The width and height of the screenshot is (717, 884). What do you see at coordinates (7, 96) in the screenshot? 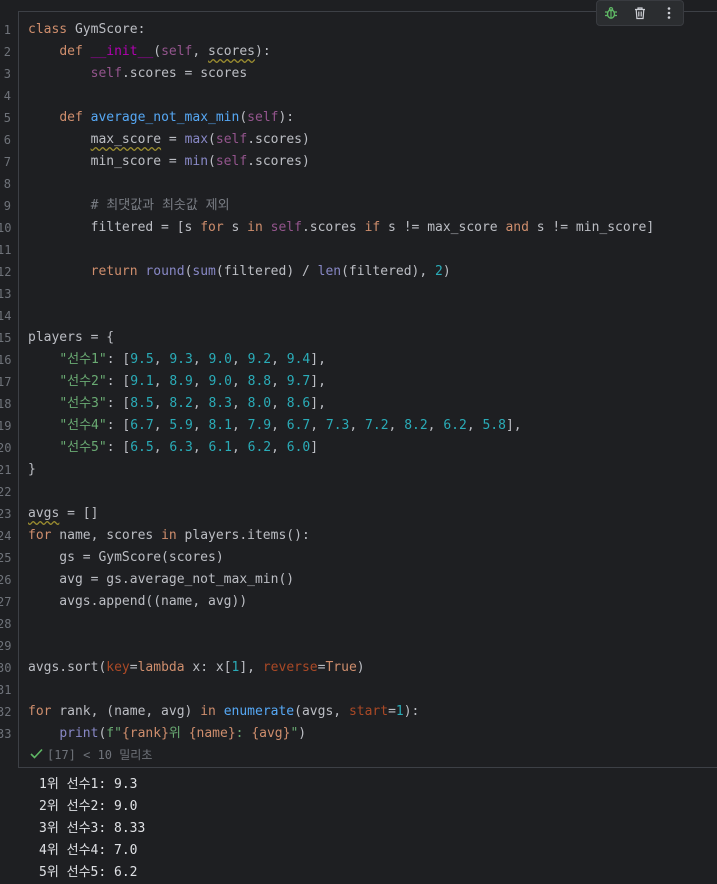
I see `line-number: 4` at bounding box center [7, 96].